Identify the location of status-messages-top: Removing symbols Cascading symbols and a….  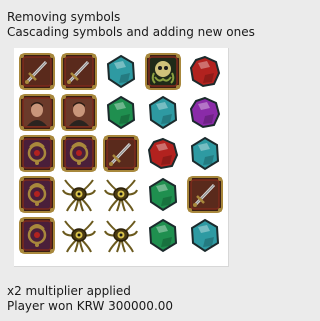
(131, 25).